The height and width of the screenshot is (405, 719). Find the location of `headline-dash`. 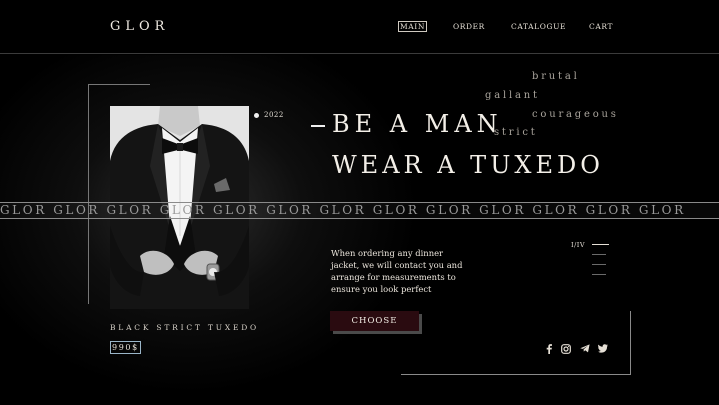

headline-dash is located at coordinates (318, 126).